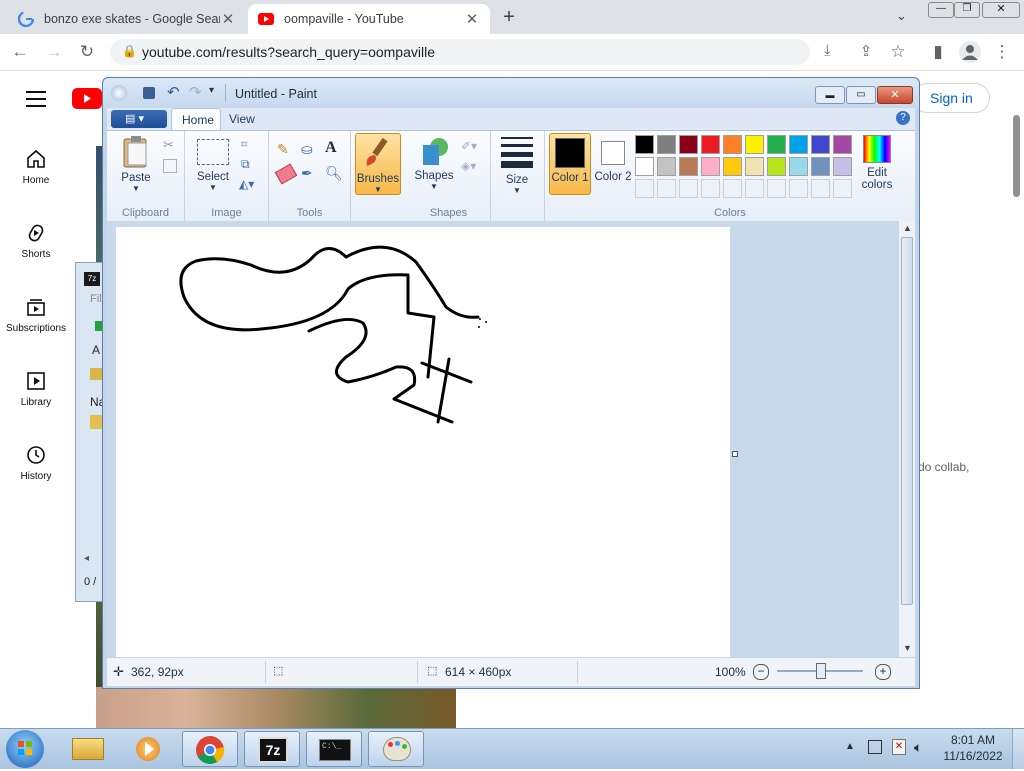 The image size is (1024, 771). What do you see at coordinates (54, 52) in the screenshot?
I see `forward-icon: →` at bounding box center [54, 52].